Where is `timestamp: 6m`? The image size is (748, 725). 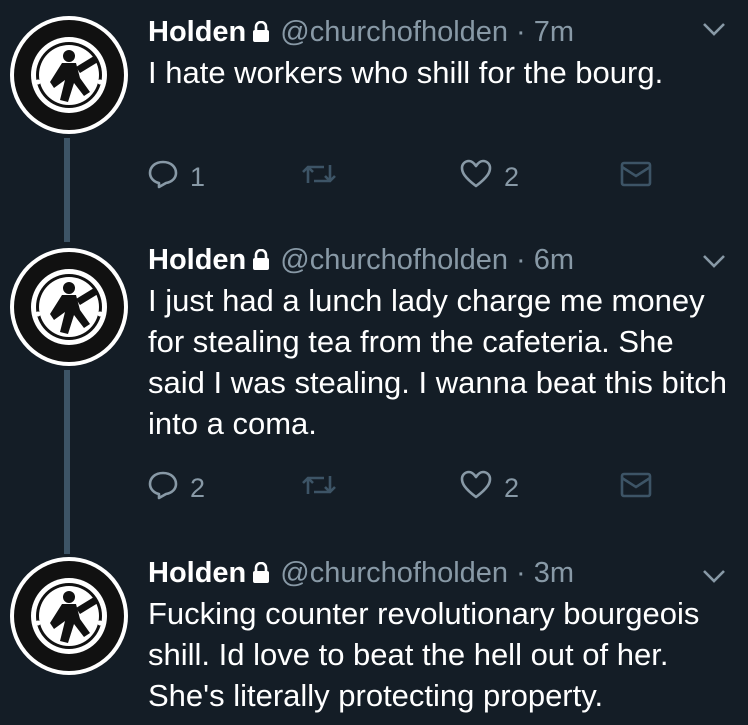
timestamp: 6m is located at coordinates (554, 260).